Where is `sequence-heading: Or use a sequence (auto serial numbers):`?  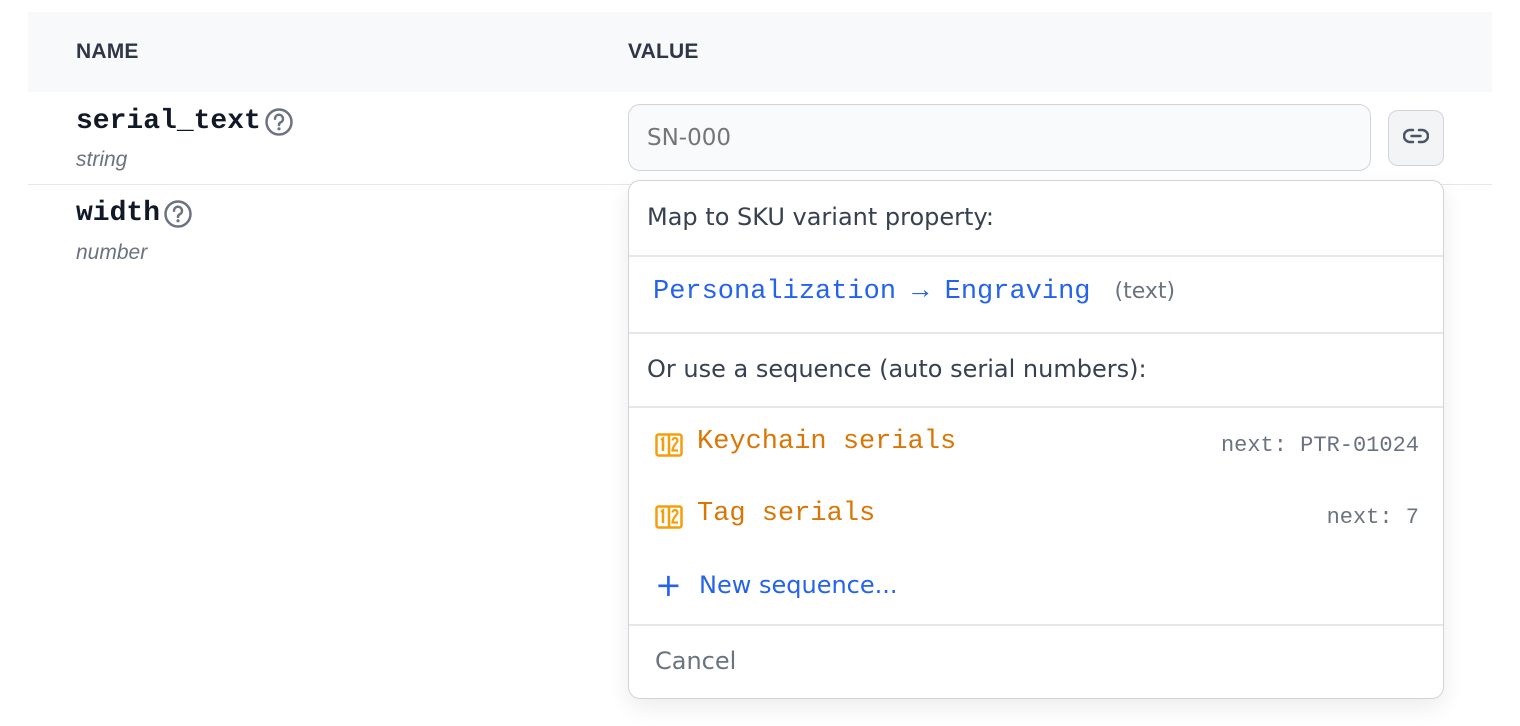
sequence-heading: Or use a sequence (auto serial numbers): is located at coordinates (897, 369).